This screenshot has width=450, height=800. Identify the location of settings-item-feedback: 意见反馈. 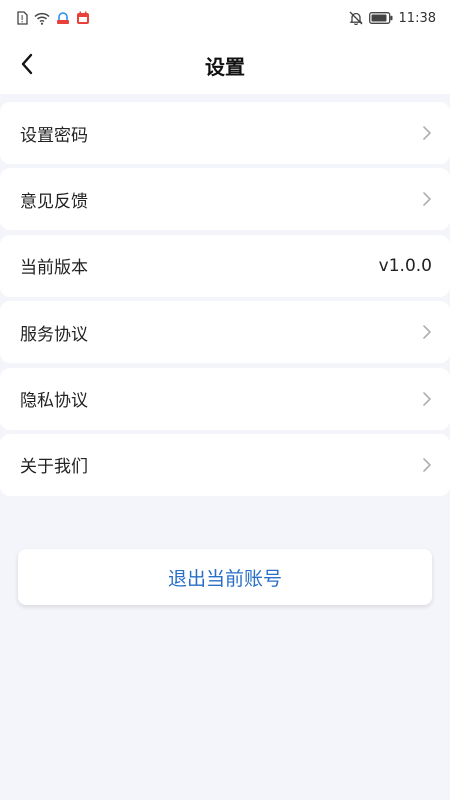
(225, 199).